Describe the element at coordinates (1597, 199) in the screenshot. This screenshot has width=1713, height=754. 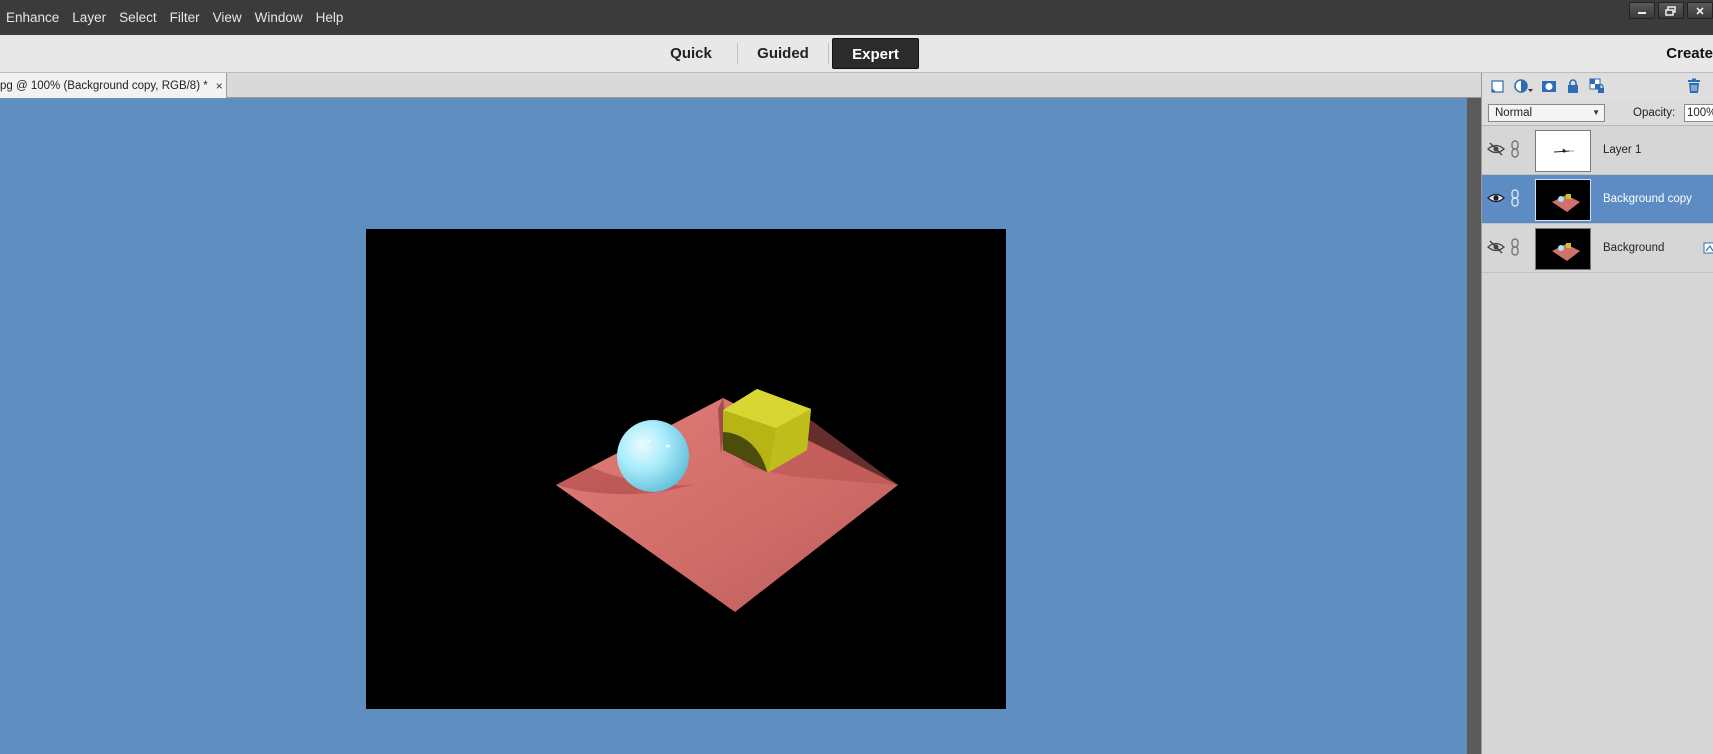
I see `layer-row-background-copy: Background copy` at that location.